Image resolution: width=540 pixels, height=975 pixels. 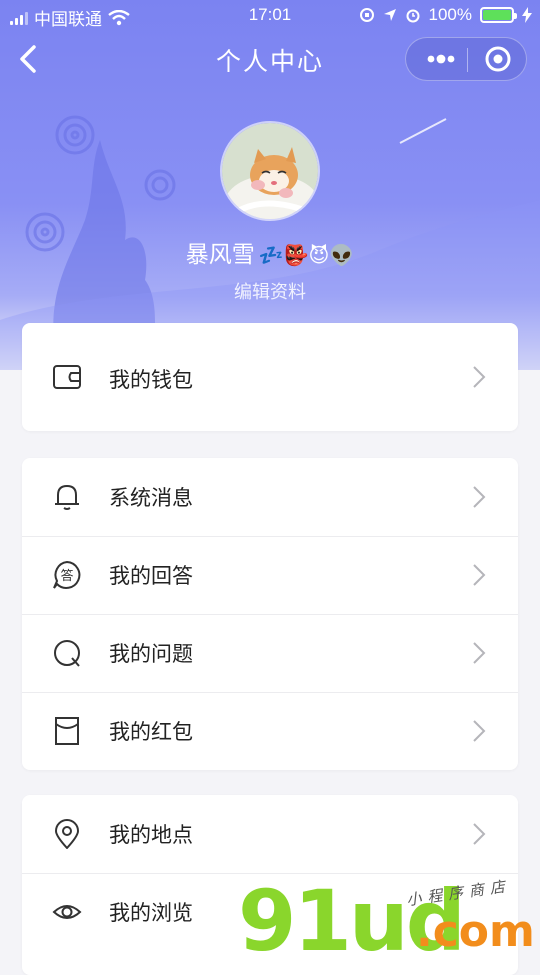 I want to click on answer-icon: 答, so click(x=67, y=574).